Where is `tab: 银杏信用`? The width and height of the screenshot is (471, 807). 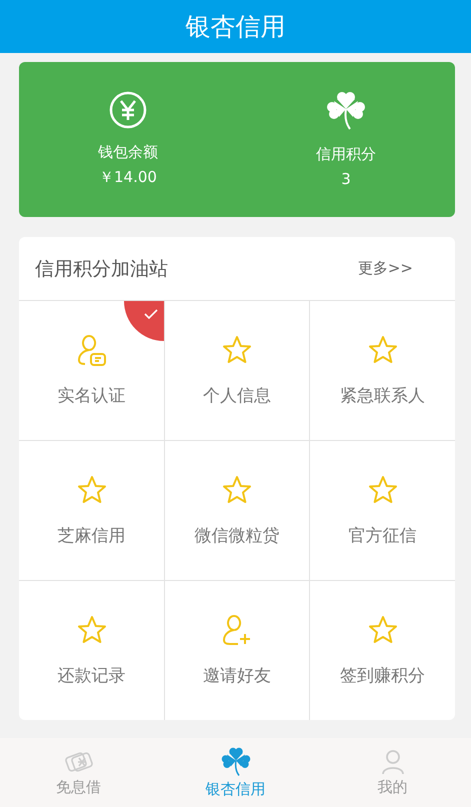
tab: 银杏信用 is located at coordinates (235, 772).